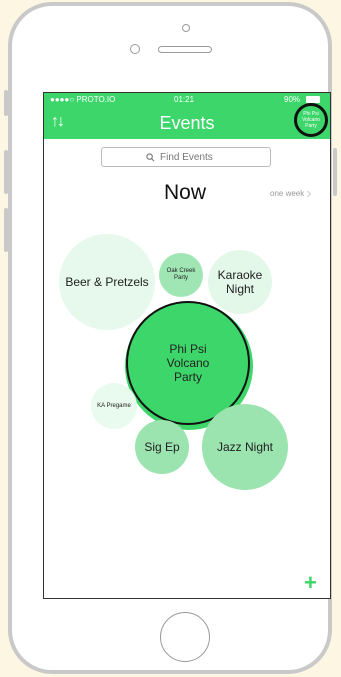 Image resolution: width=341 pixels, height=677 pixels. What do you see at coordinates (292, 99) in the screenshot?
I see `battery-percent: 90%` at bounding box center [292, 99].